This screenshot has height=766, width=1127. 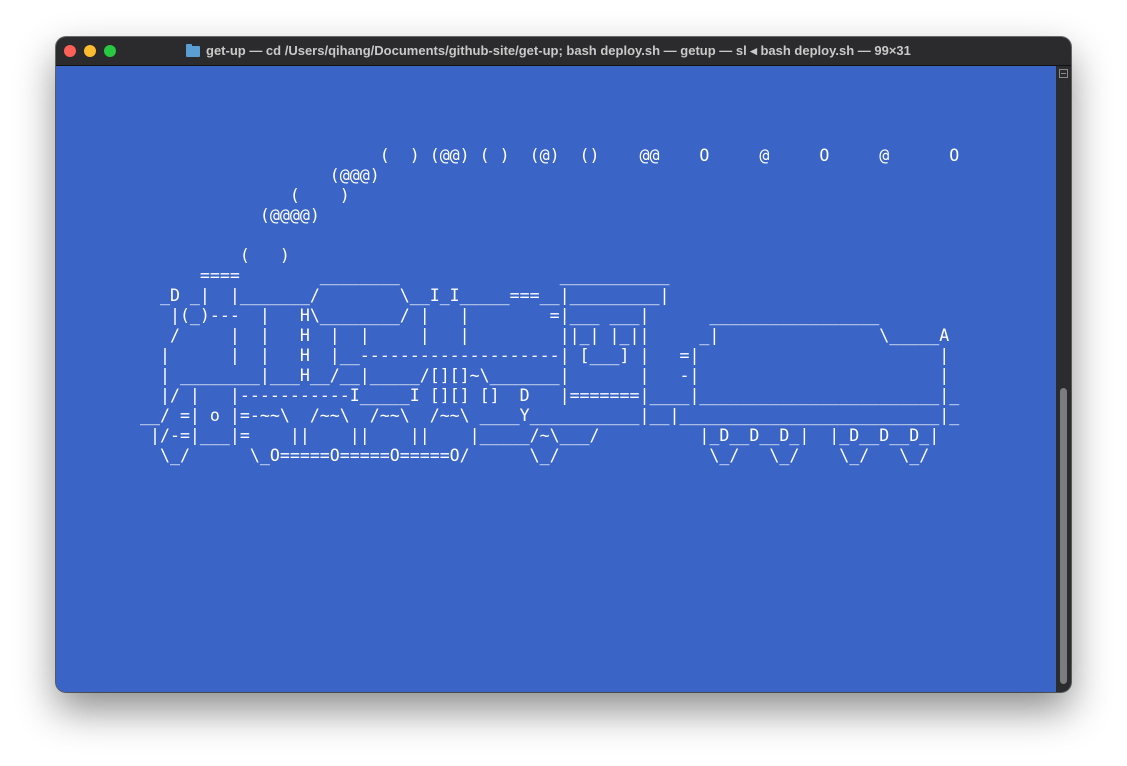 What do you see at coordinates (1063, 379) in the screenshot?
I see `vertical-scrollbar` at bounding box center [1063, 379].